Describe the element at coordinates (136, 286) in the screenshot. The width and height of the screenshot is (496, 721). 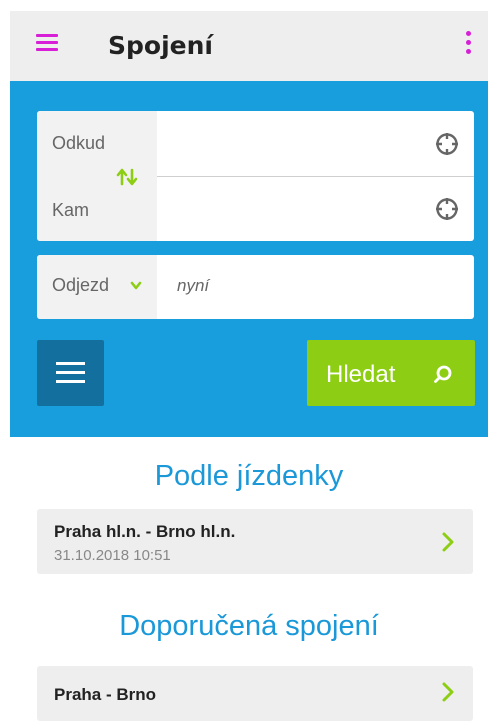
I see `chevron-down-icon` at that location.